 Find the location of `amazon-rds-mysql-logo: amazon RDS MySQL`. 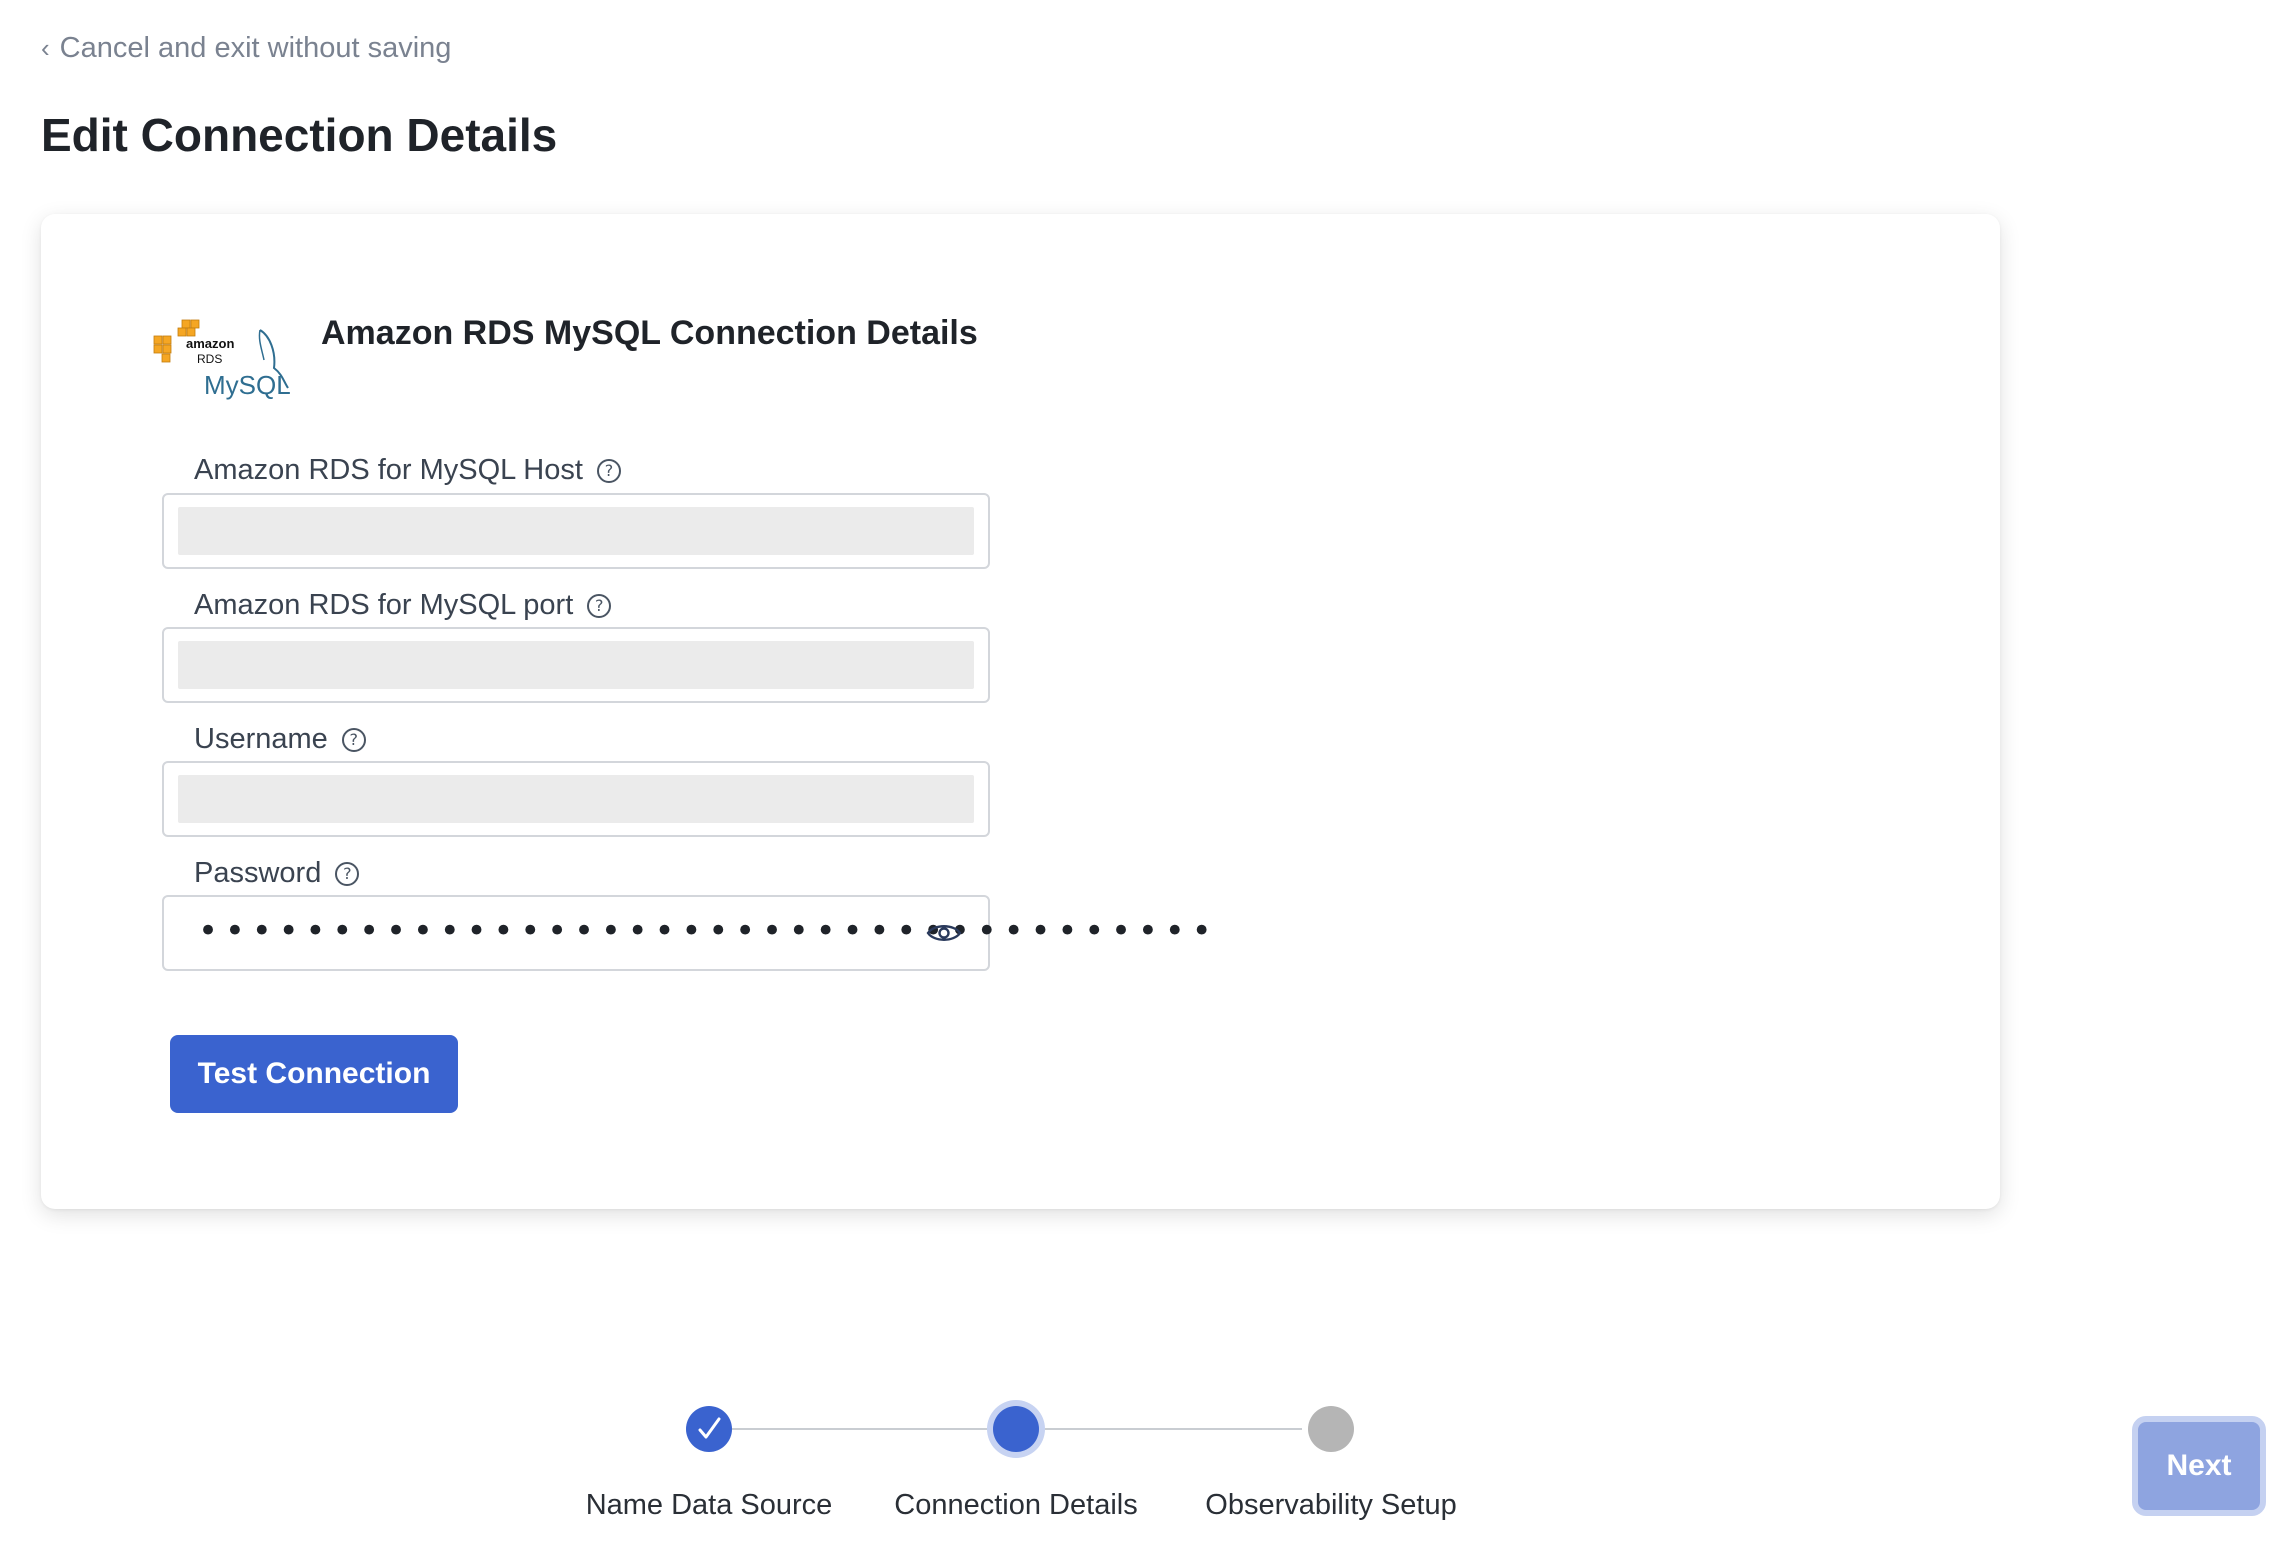

amazon-rds-mysql-logo: amazon RDS MySQL is located at coordinates (222, 359).